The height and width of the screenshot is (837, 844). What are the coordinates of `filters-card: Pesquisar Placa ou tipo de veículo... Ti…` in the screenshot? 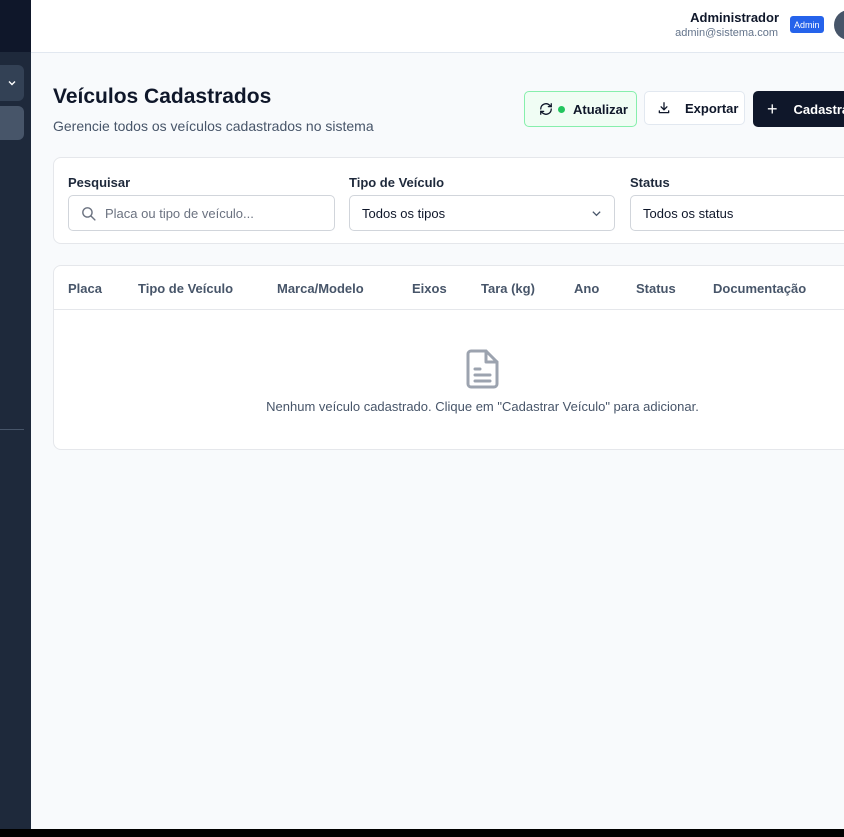 It's located at (448, 200).